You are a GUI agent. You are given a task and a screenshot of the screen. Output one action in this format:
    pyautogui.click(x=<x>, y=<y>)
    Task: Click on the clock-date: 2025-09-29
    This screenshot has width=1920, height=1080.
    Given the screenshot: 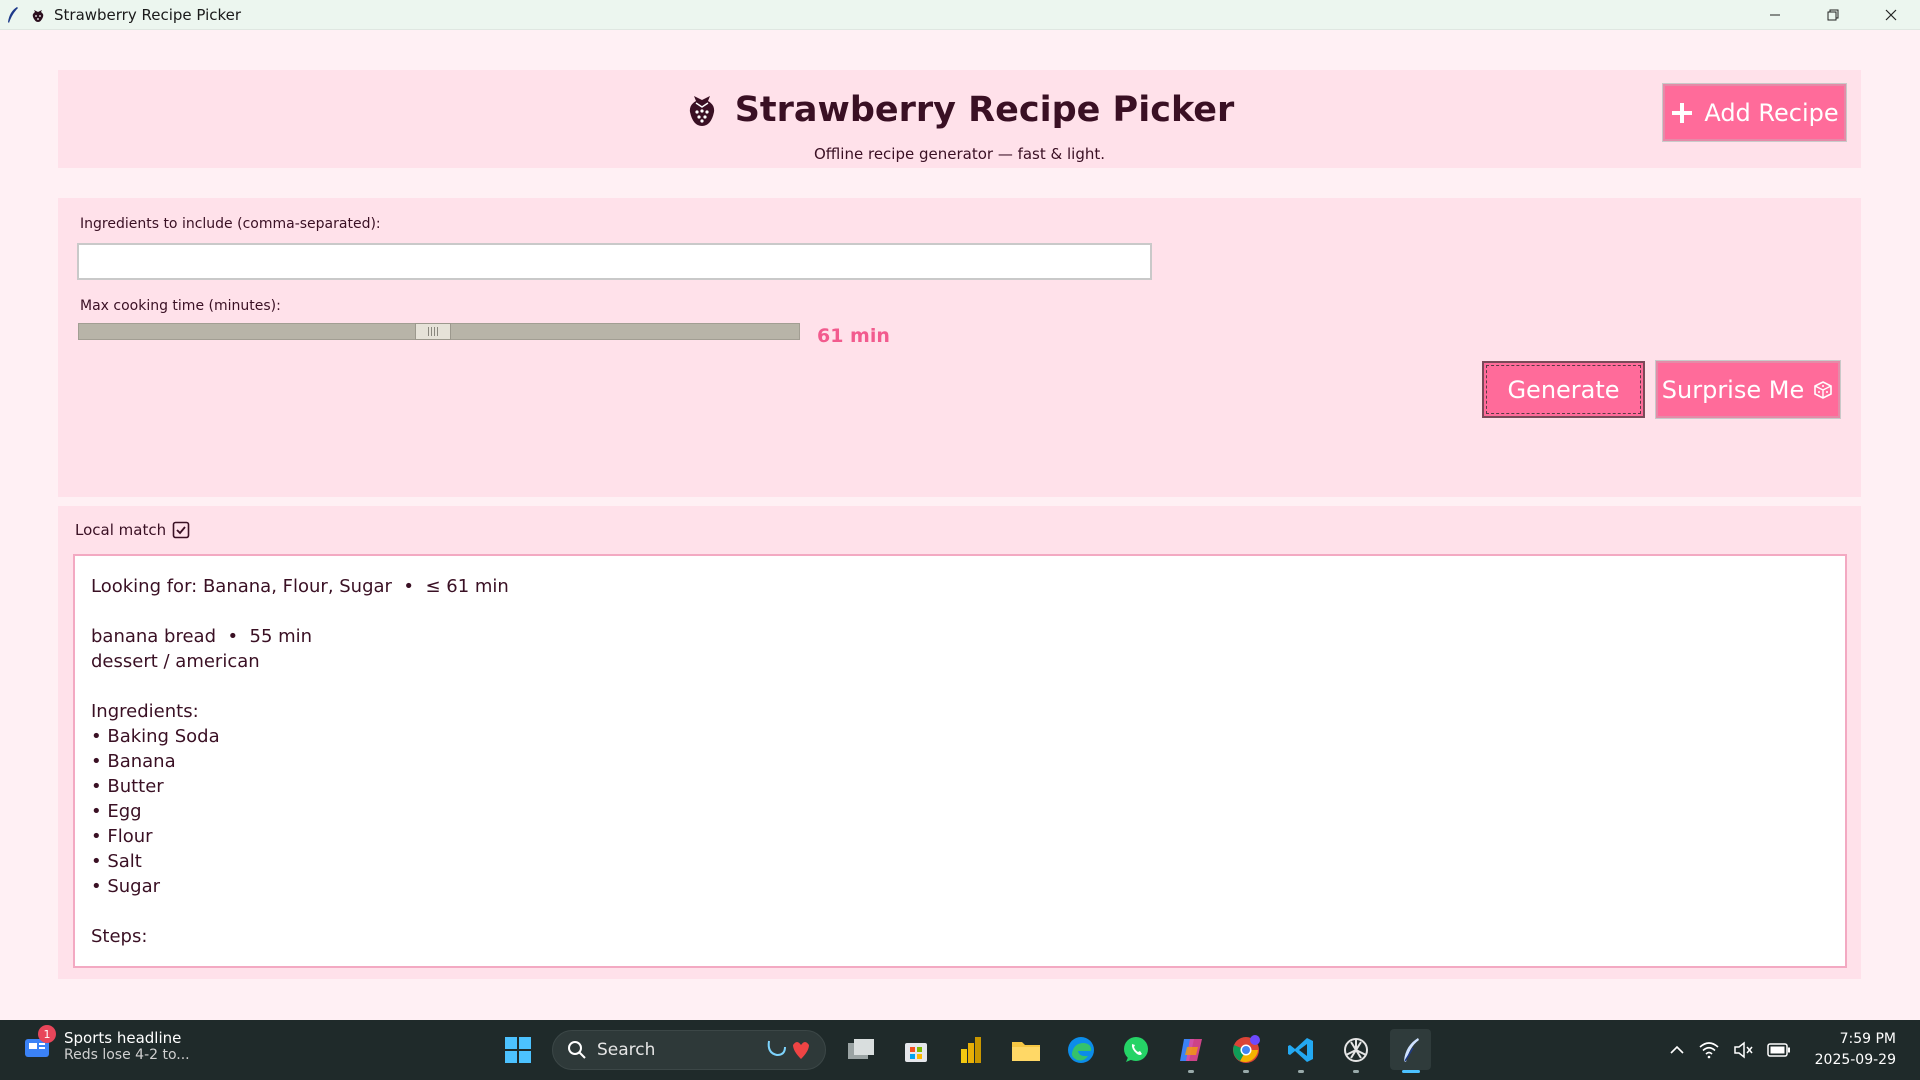 What is the action you would take?
    pyautogui.click(x=1855, y=1060)
    